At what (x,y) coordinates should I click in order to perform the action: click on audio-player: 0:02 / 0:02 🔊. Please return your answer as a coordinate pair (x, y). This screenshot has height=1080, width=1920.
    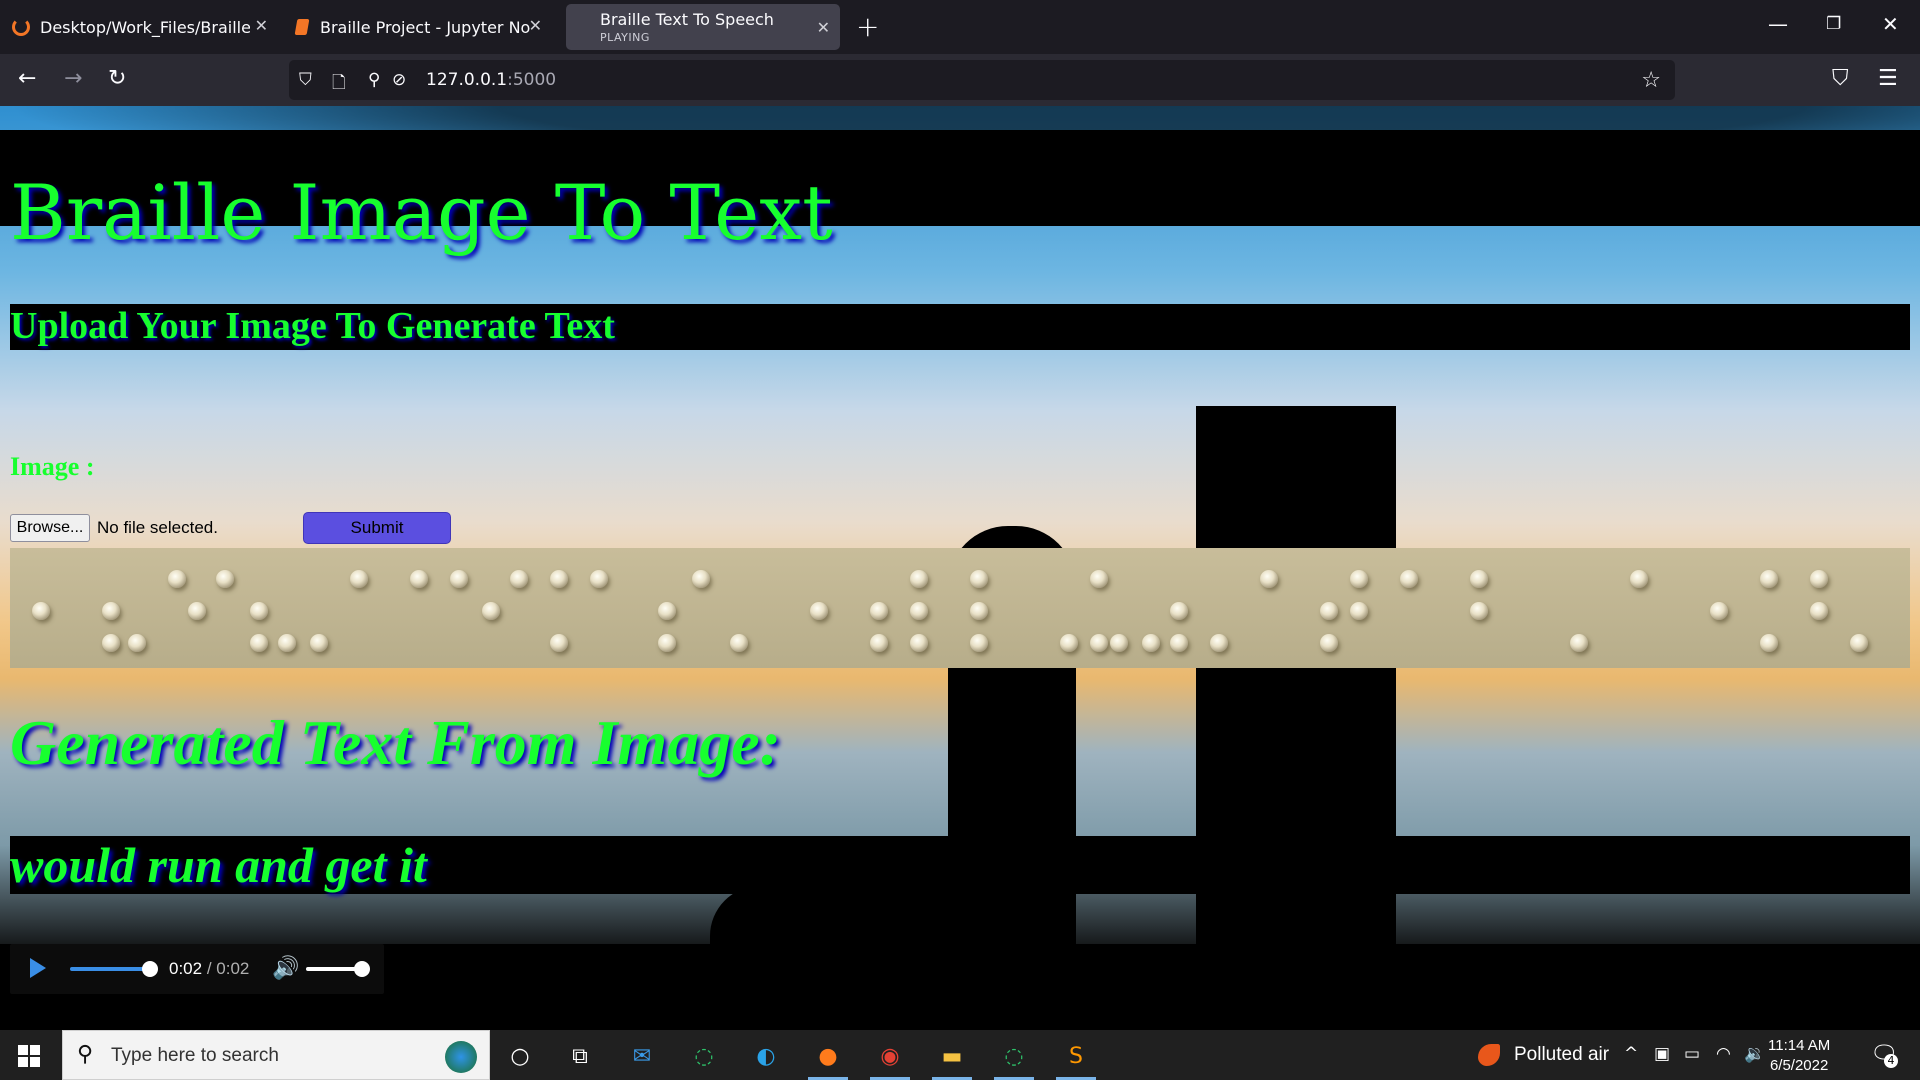
    Looking at the image, I should click on (197, 969).